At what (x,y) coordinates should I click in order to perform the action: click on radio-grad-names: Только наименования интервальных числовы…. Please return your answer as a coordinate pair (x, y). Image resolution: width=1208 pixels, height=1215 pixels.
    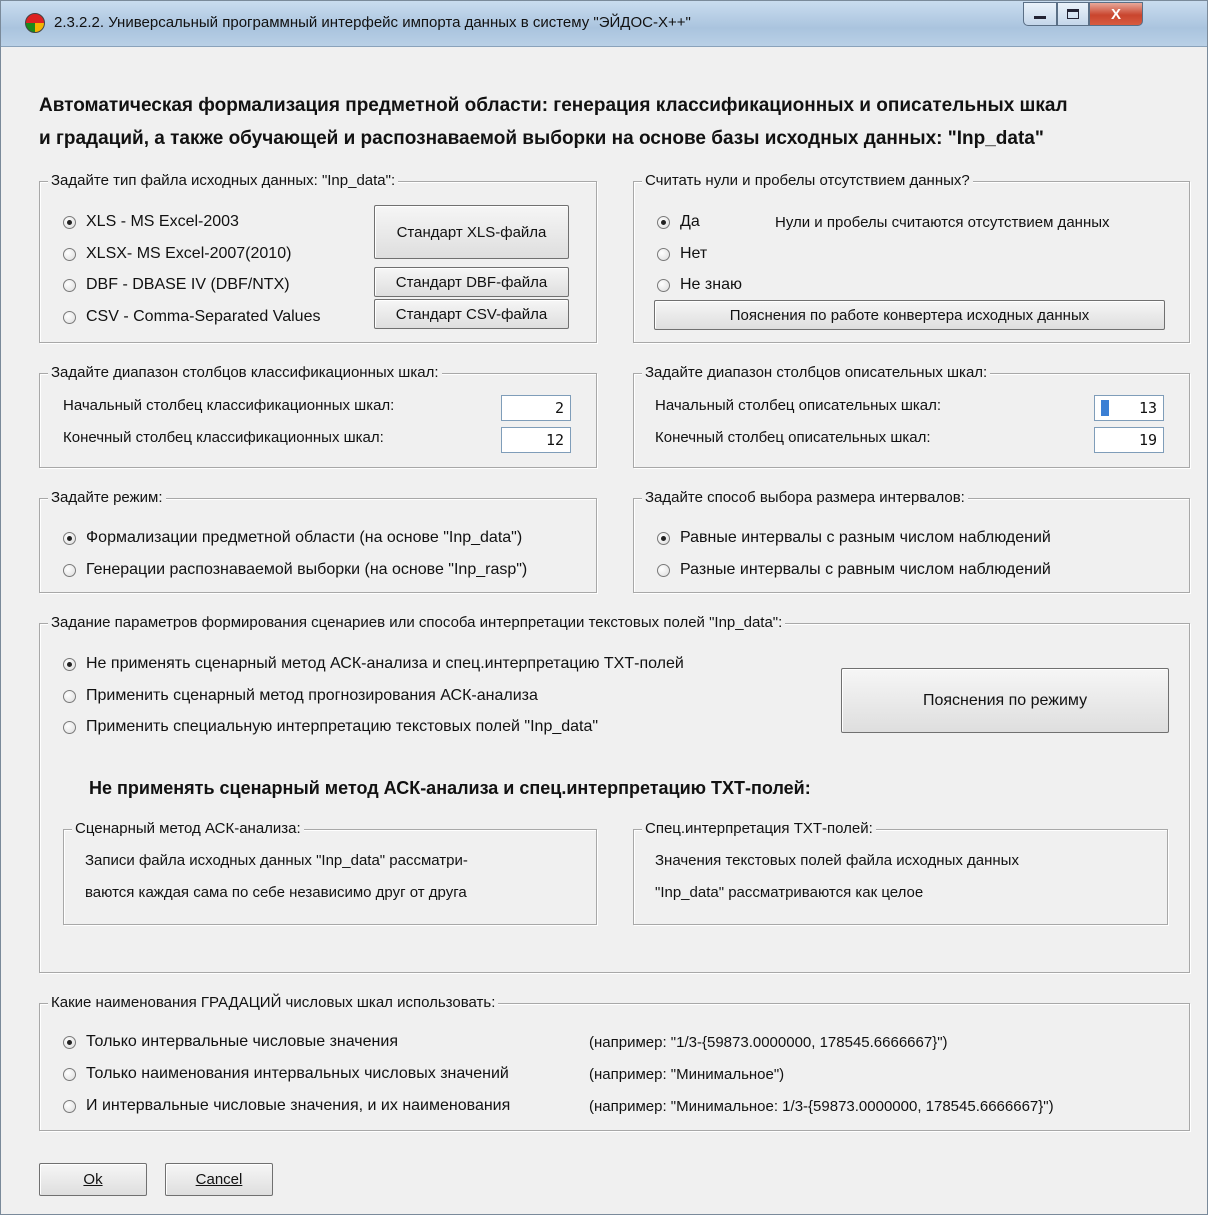
    Looking at the image, I should click on (286, 1074).